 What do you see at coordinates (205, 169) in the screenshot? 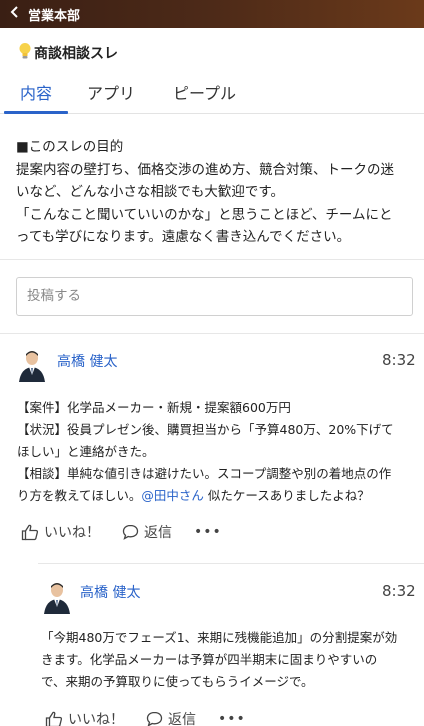
I see `description-line: 提案内容の壁打ち、価格交渉の進め方、競合対策、トークの迷` at bounding box center [205, 169].